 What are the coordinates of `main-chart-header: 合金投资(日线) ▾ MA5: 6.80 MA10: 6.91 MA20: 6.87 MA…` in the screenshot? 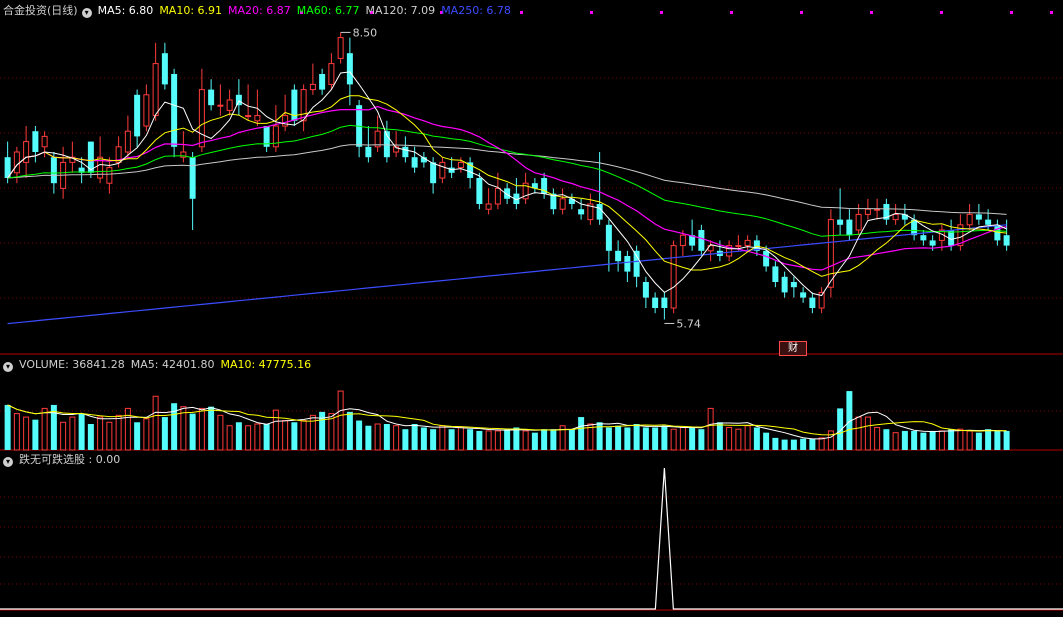 It's located at (260, 11).